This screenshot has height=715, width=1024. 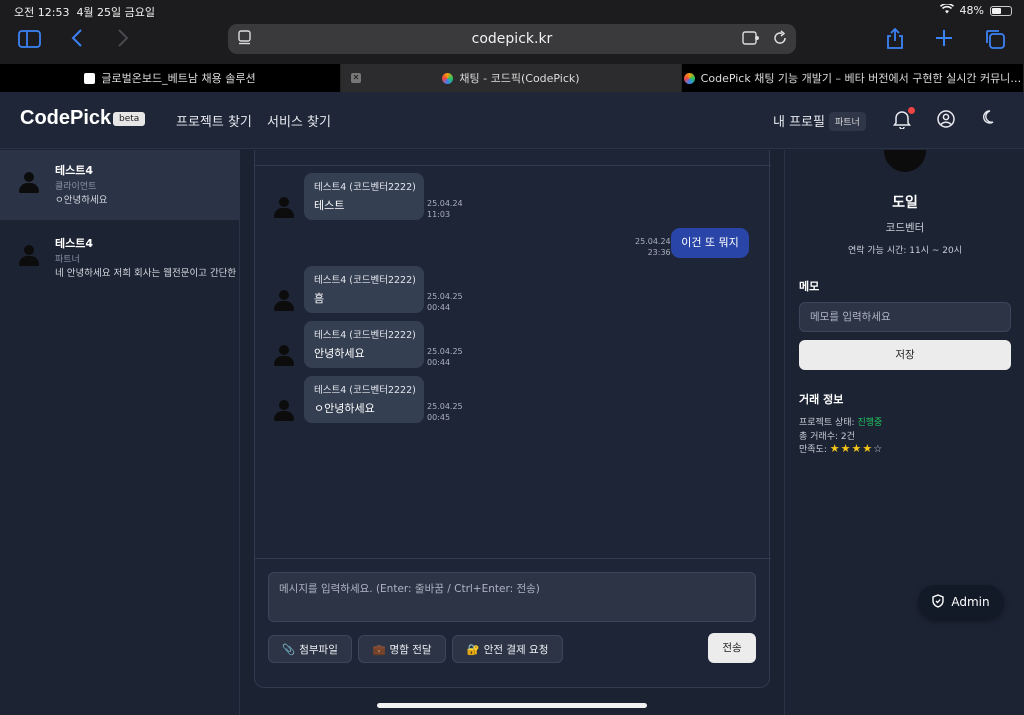 What do you see at coordinates (402, 649) in the screenshot?
I see `send-business-card-button: 💼 명함 전달` at bounding box center [402, 649].